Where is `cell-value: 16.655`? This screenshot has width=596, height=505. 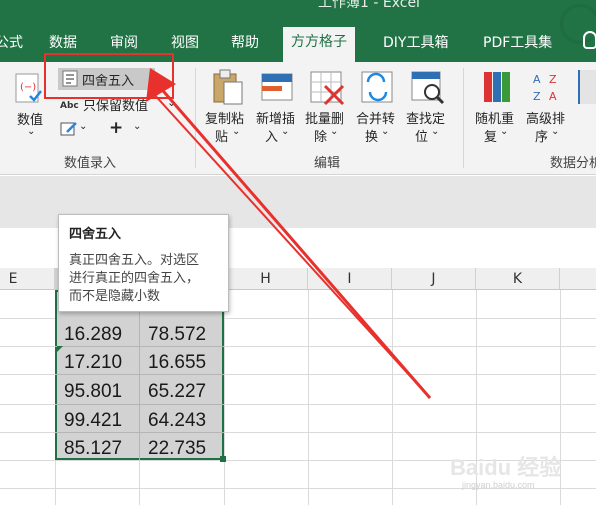
cell-value: 16.655 is located at coordinates (177, 363).